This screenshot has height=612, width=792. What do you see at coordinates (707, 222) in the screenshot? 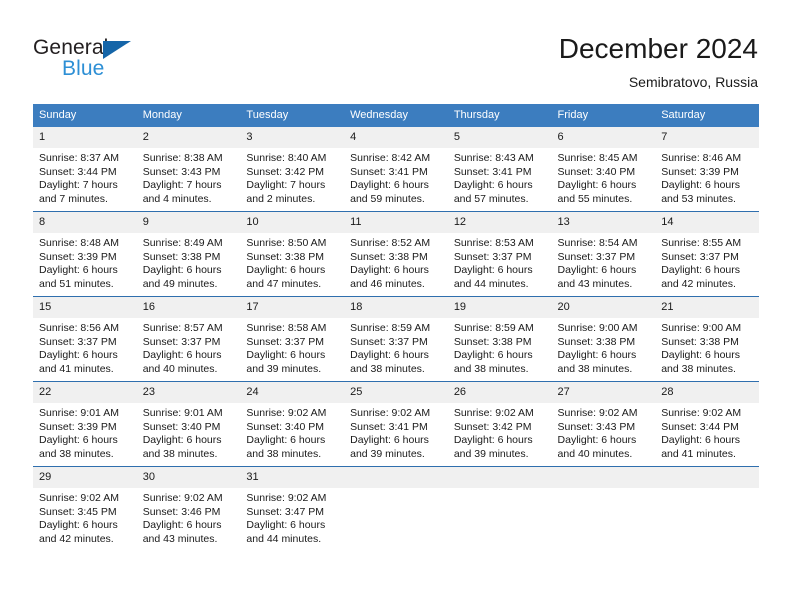
I see `day-number: 14` at bounding box center [707, 222].